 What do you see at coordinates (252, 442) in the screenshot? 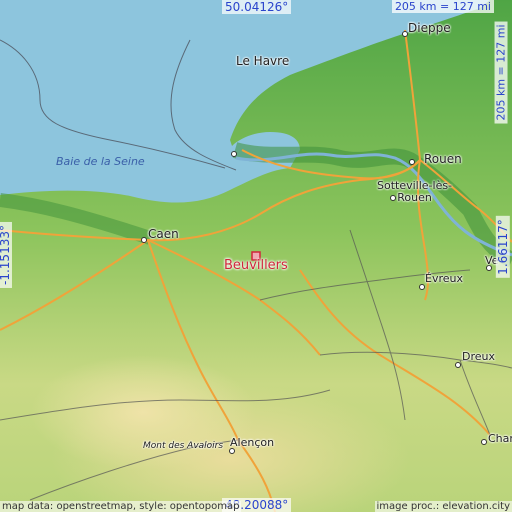
I see `place-label-alencon: Alençon` at bounding box center [252, 442].